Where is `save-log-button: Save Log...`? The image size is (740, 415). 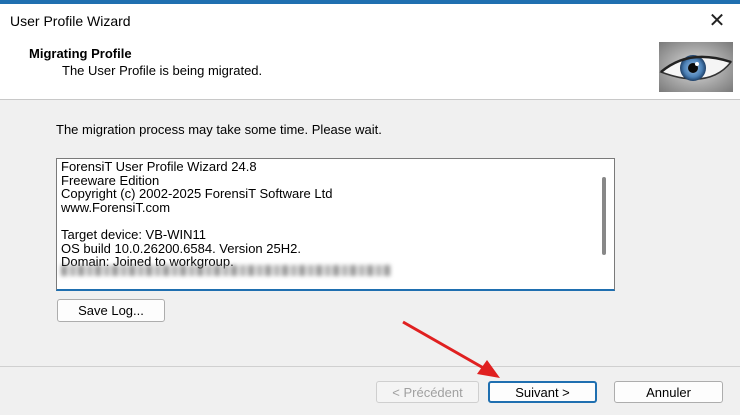 save-log-button: Save Log... is located at coordinates (111, 310).